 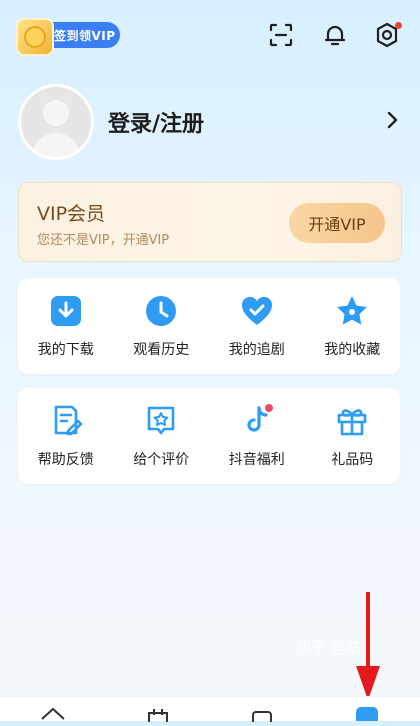 What do you see at coordinates (368, 648) in the screenshot?
I see `red-arrow-annotation` at bounding box center [368, 648].